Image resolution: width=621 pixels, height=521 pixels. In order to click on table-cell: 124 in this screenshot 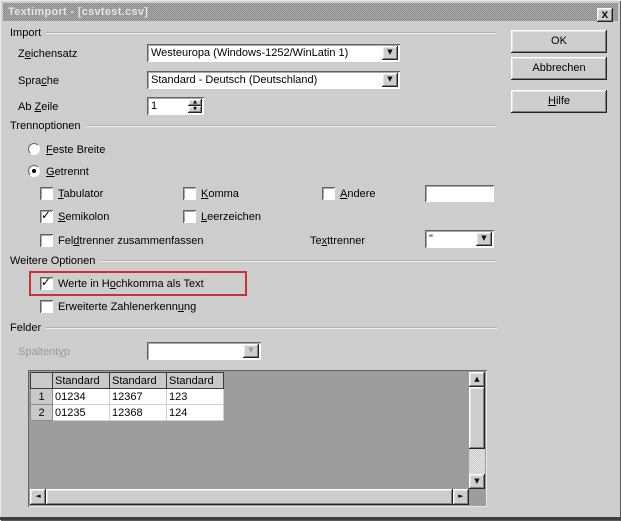, I will do `click(195, 412)`.